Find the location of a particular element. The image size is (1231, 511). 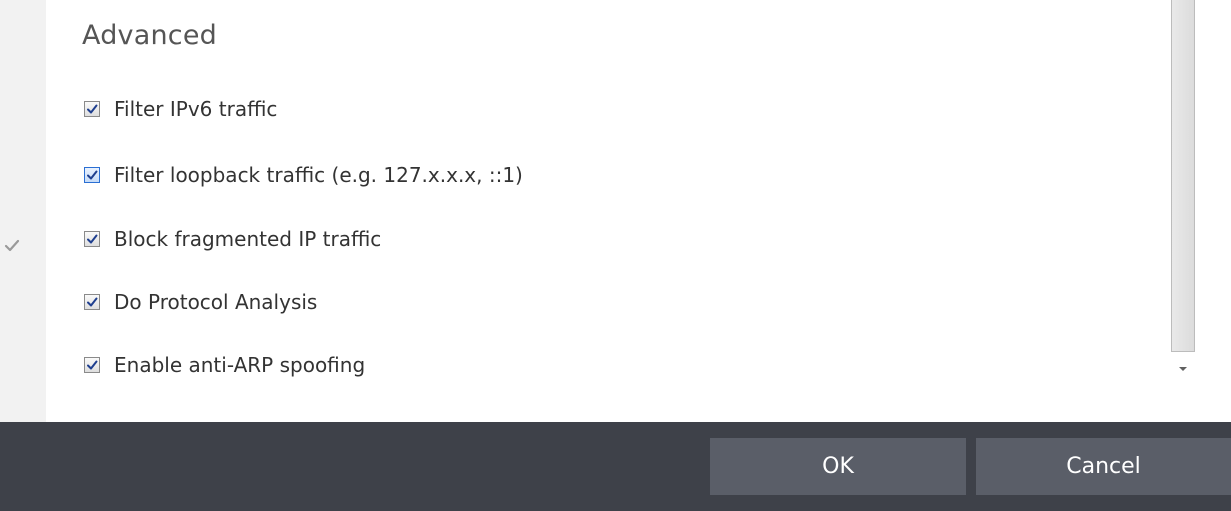

protocol-analysis-checkbox is located at coordinates (92, 302).